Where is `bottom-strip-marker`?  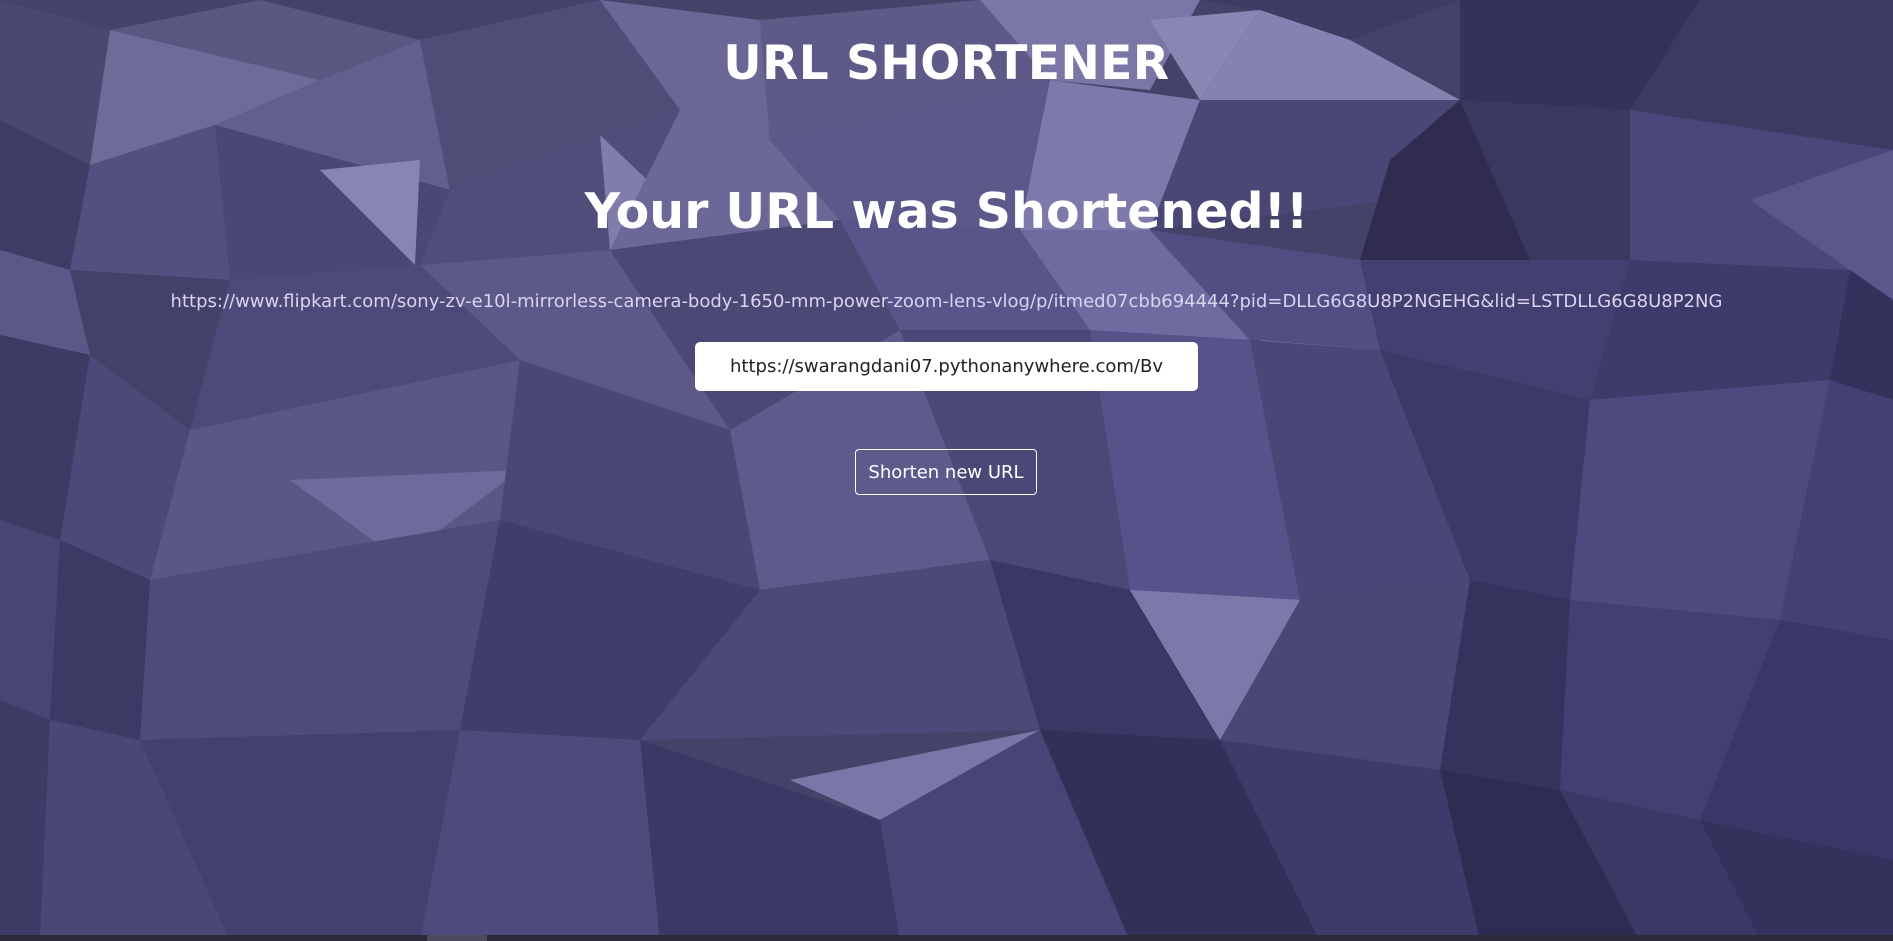 bottom-strip-marker is located at coordinates (457, 938).